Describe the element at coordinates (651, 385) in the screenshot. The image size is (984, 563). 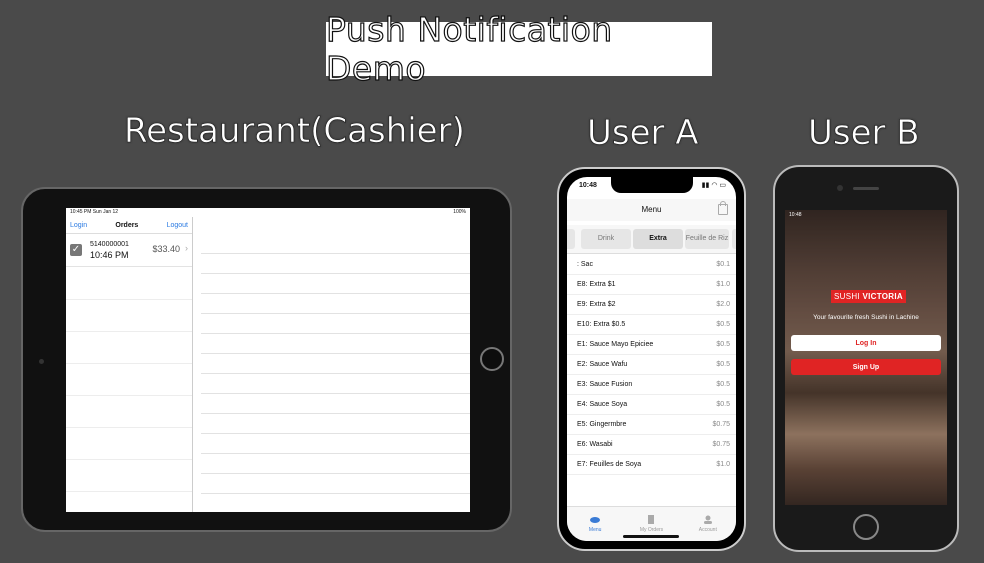
I see `menu-item-row: E3: Sauce Fusion $0.5` at that location.